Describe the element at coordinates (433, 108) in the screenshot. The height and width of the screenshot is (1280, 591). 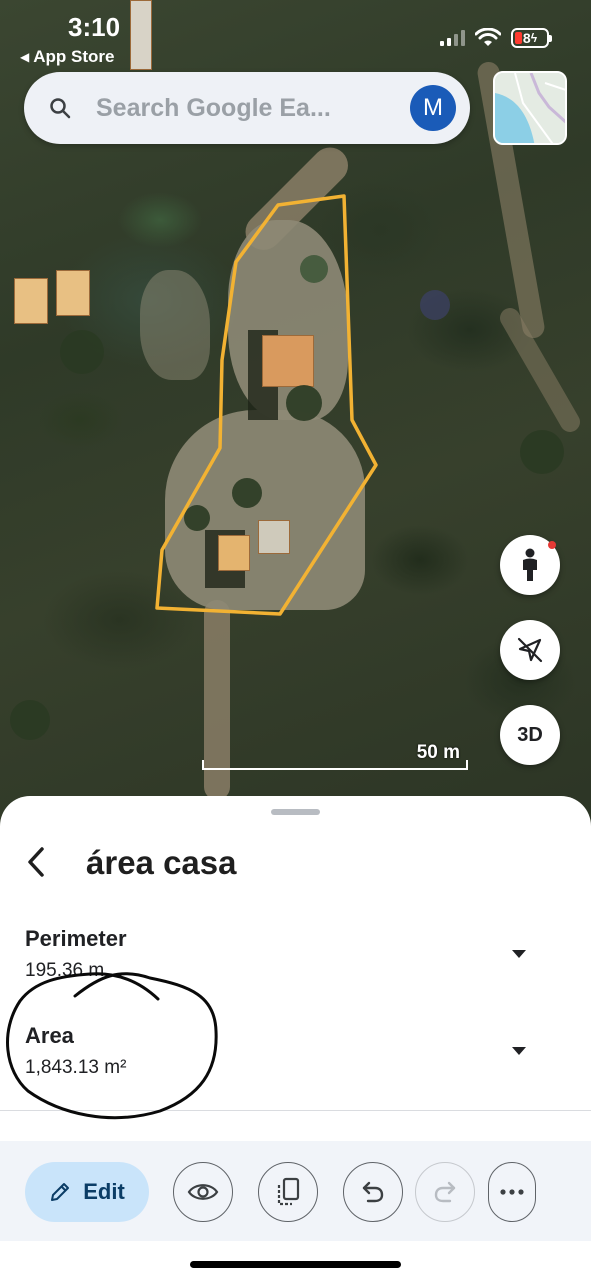
I see `avatar: M` at that location.